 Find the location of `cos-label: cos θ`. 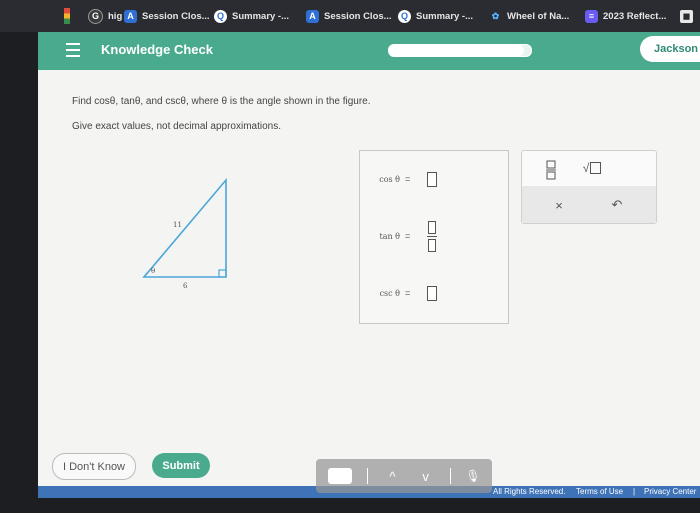

cos-label: cos θ is located at coordinates (389, 179).